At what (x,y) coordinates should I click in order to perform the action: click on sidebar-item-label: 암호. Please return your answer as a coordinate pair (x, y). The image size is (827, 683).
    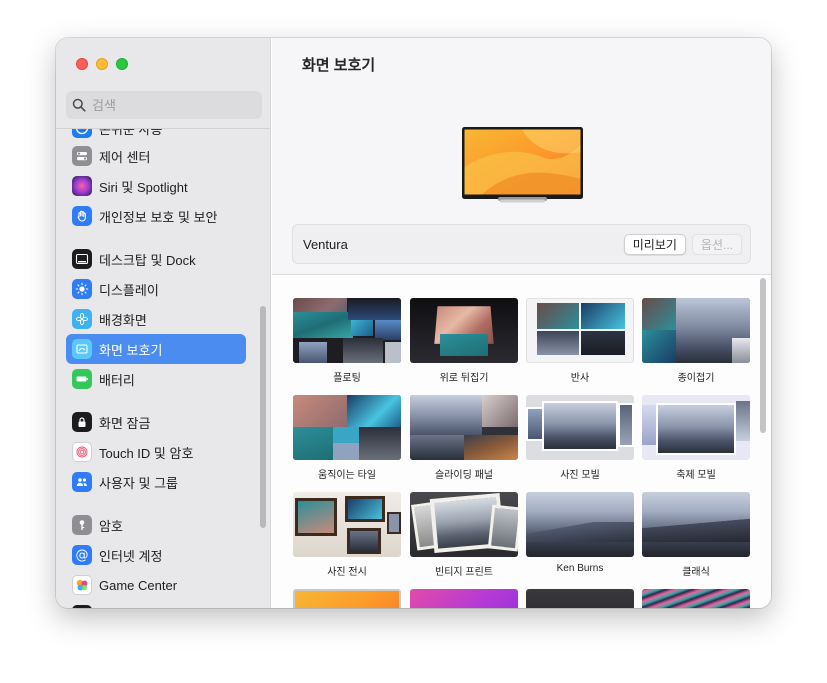
    Looking at the image, I should click on (111, 526).